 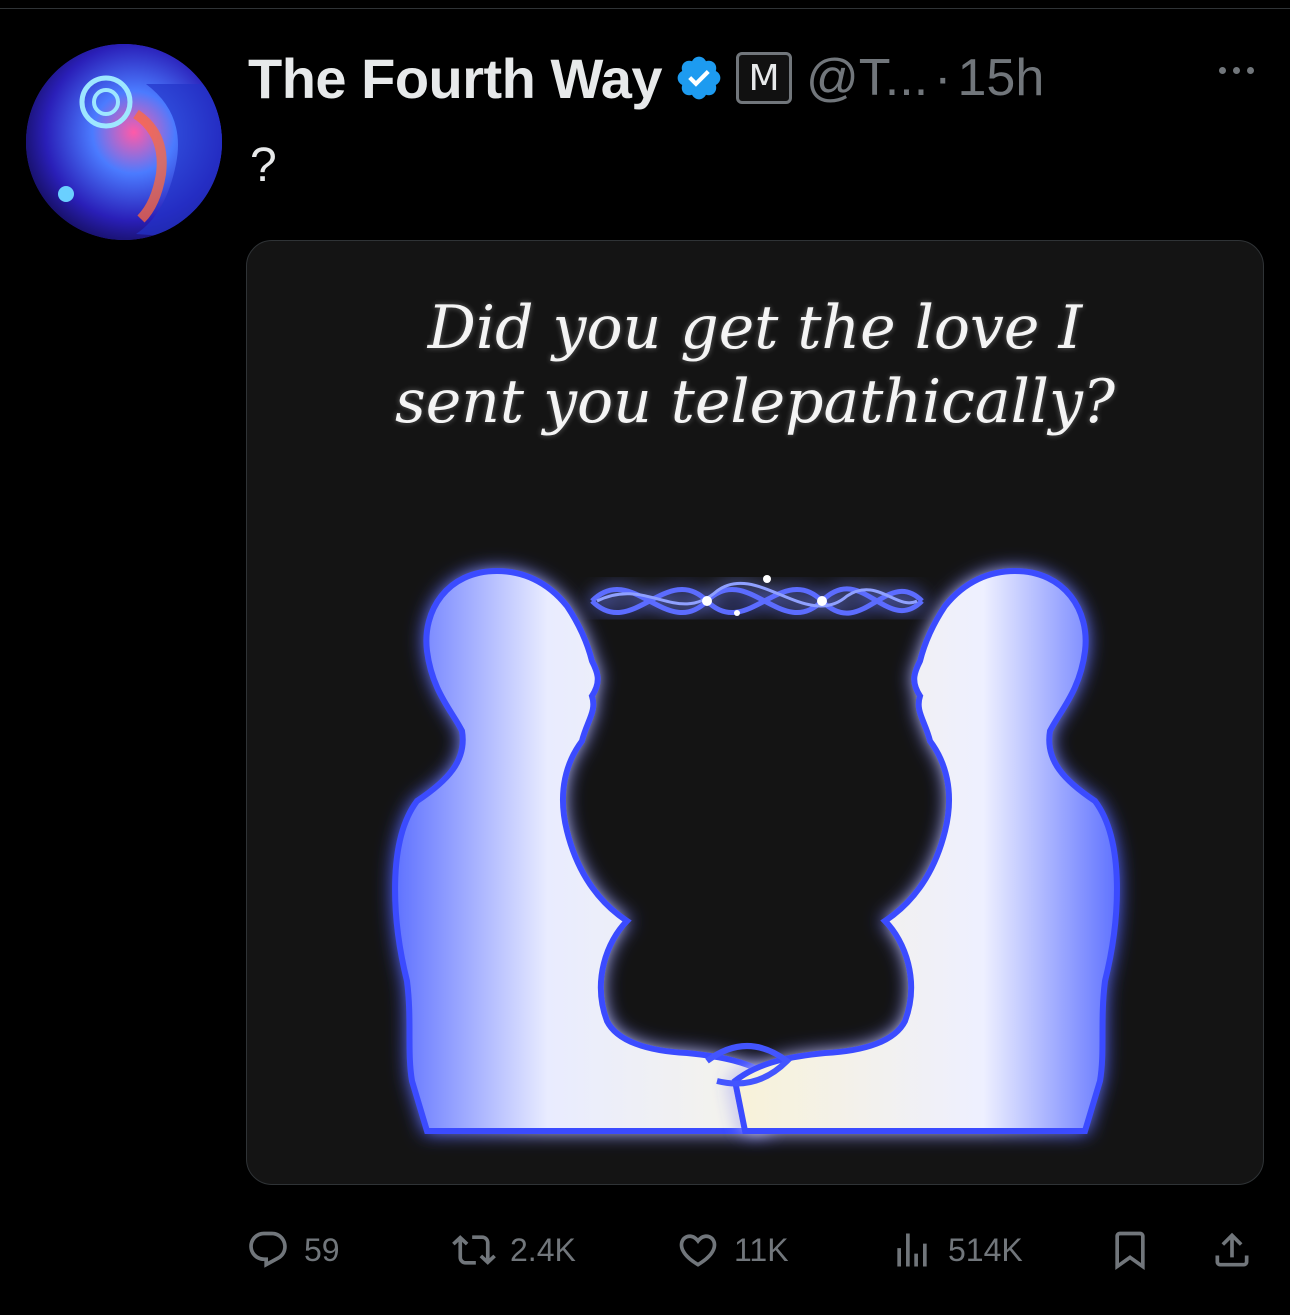 I want to click on avatar-image, so click(x=124, y=142).